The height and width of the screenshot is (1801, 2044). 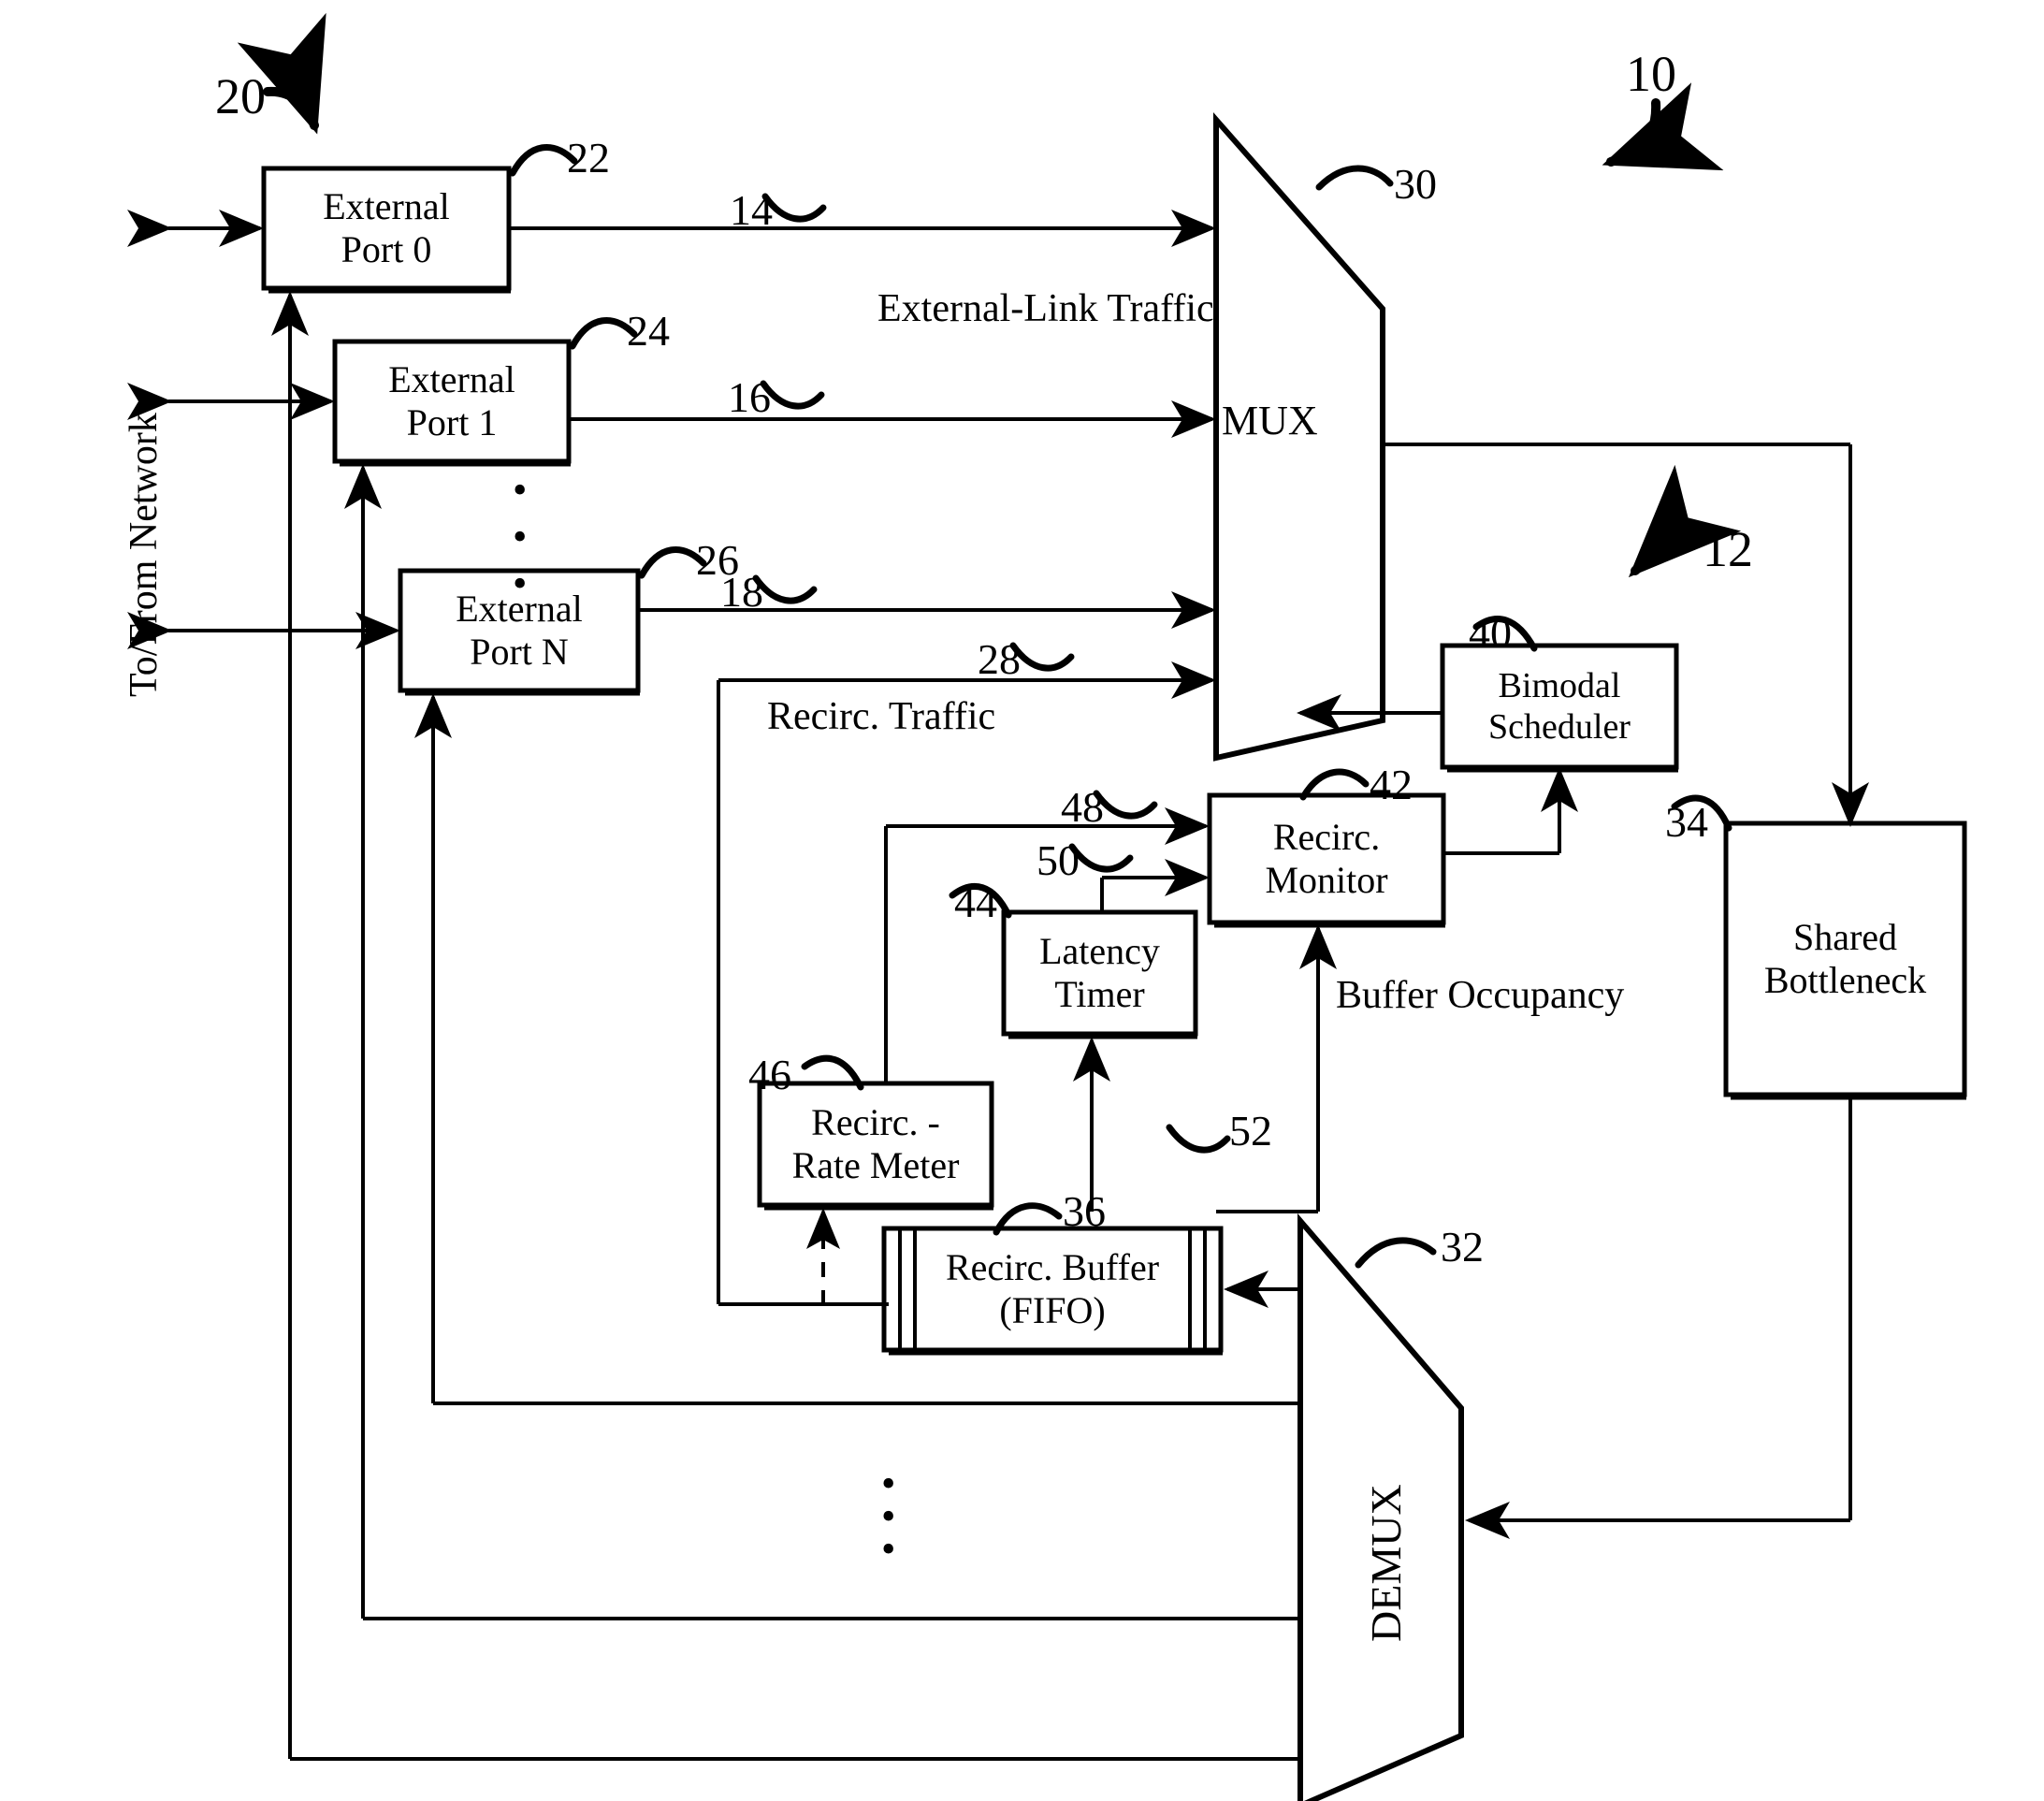 I want to click on external-port-0-label: External Port 0, so click(x=386, y=228).